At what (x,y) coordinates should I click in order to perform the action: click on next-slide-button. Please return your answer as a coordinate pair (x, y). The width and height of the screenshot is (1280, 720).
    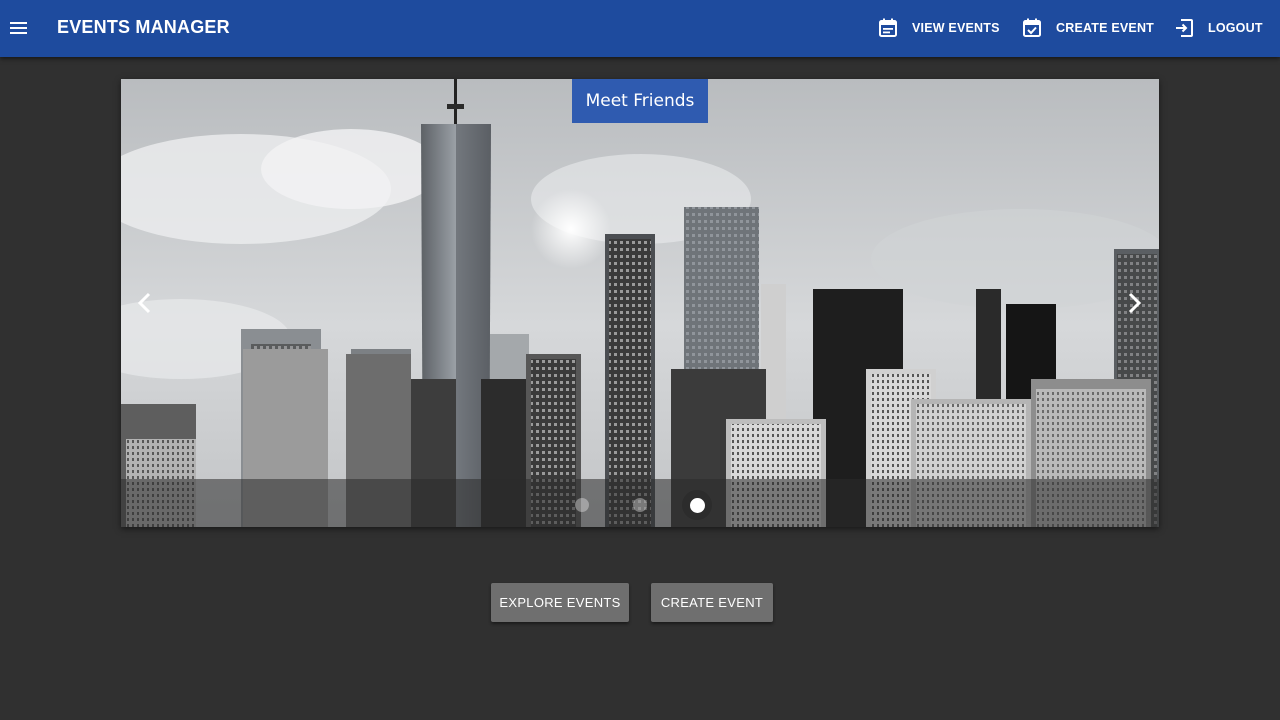
    Looking at the image, I should click on (1134, 303).